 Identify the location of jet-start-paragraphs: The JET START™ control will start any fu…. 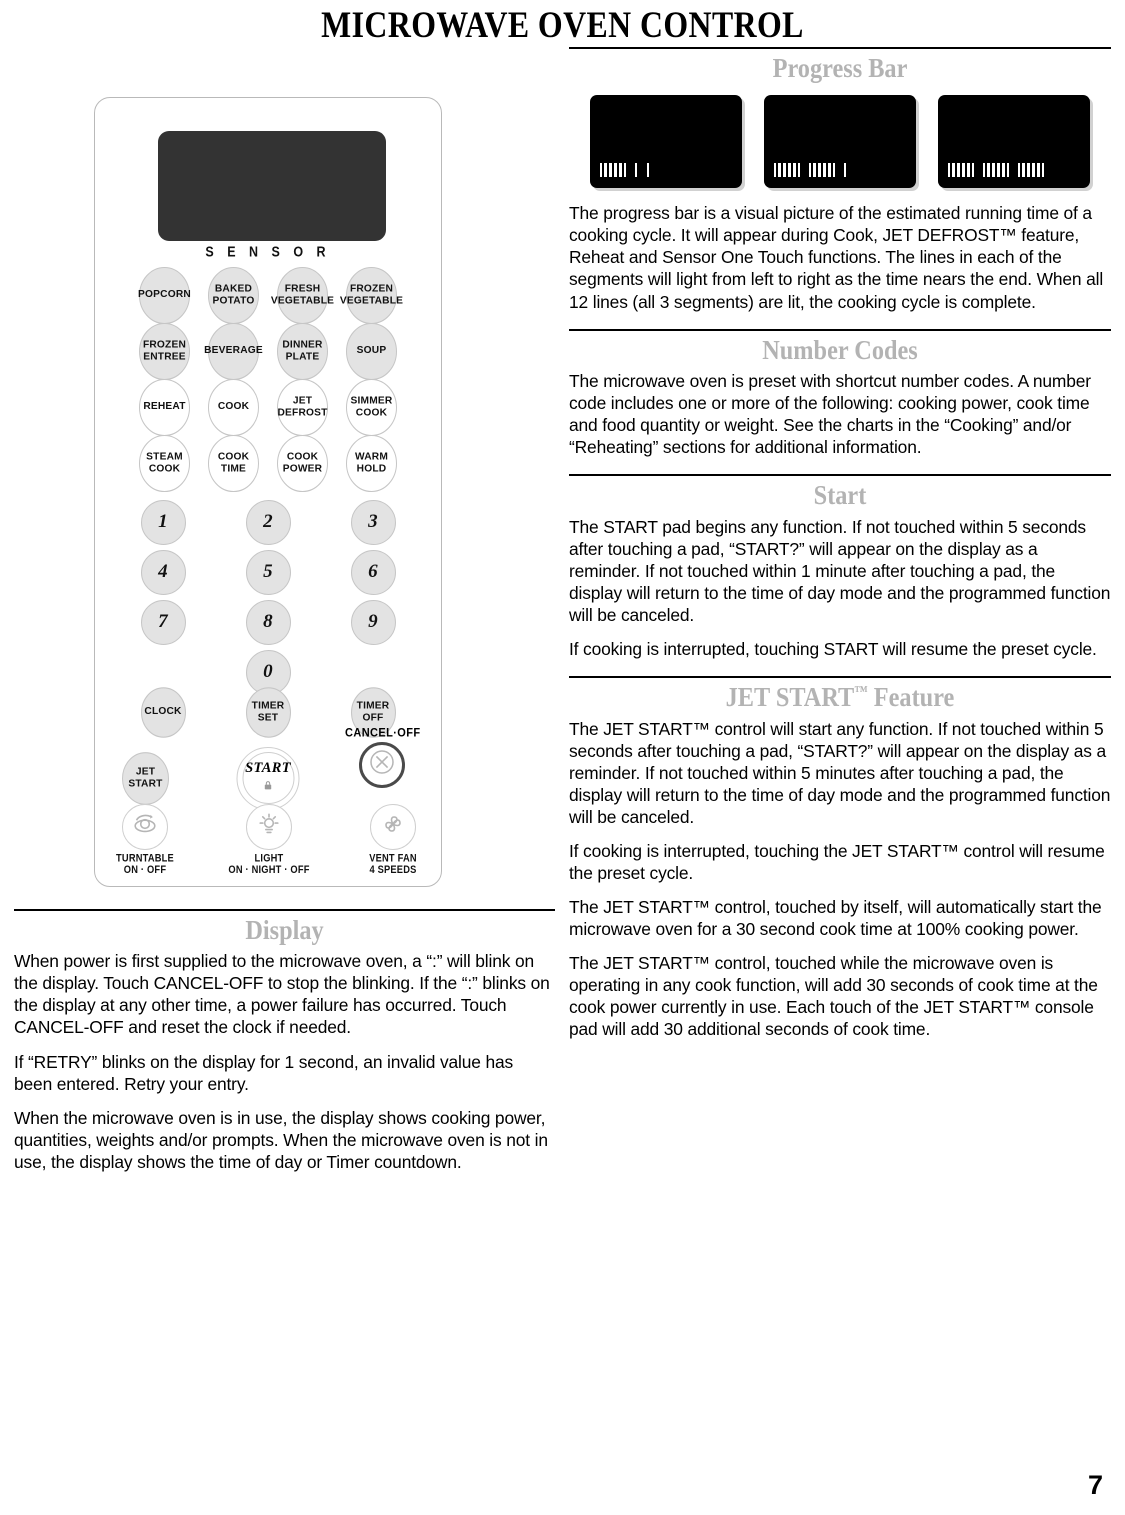
(840, 879).